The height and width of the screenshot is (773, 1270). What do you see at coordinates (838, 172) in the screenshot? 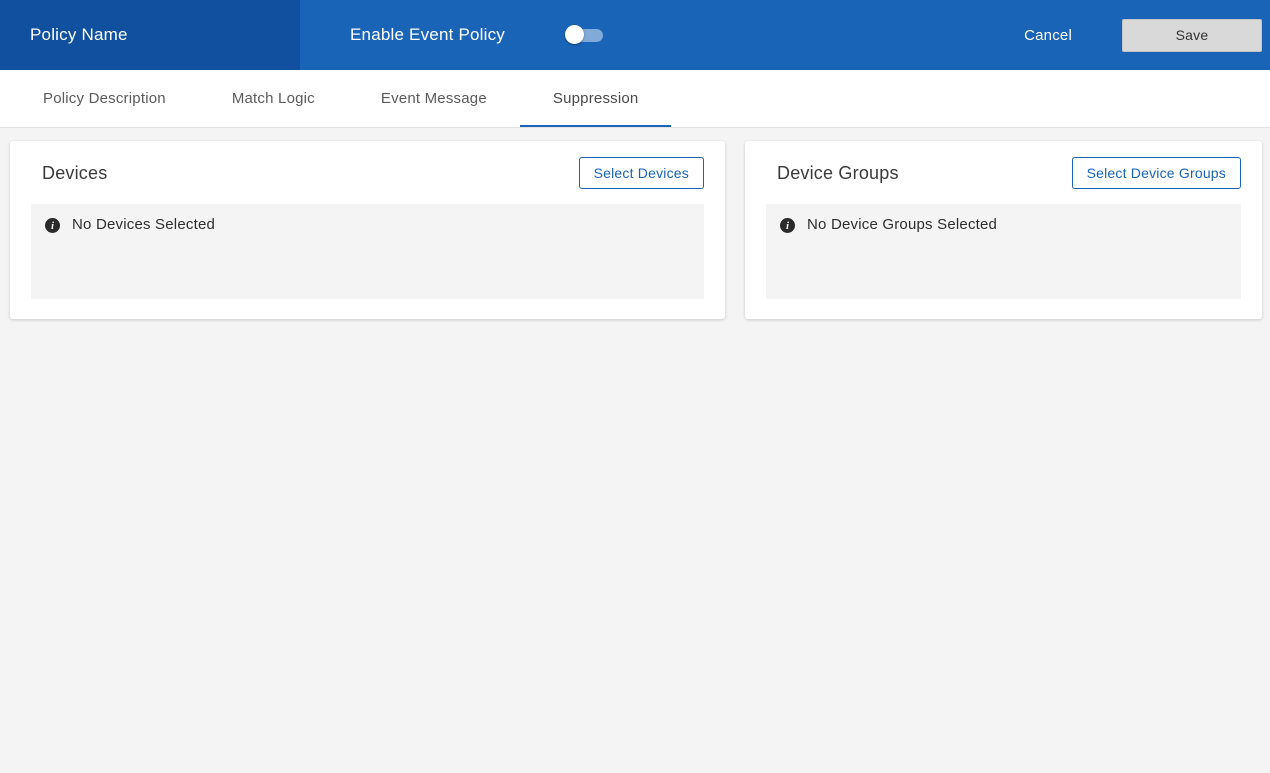
I see `device-groups-title: Device Groups` at bounding box center [838, 172].